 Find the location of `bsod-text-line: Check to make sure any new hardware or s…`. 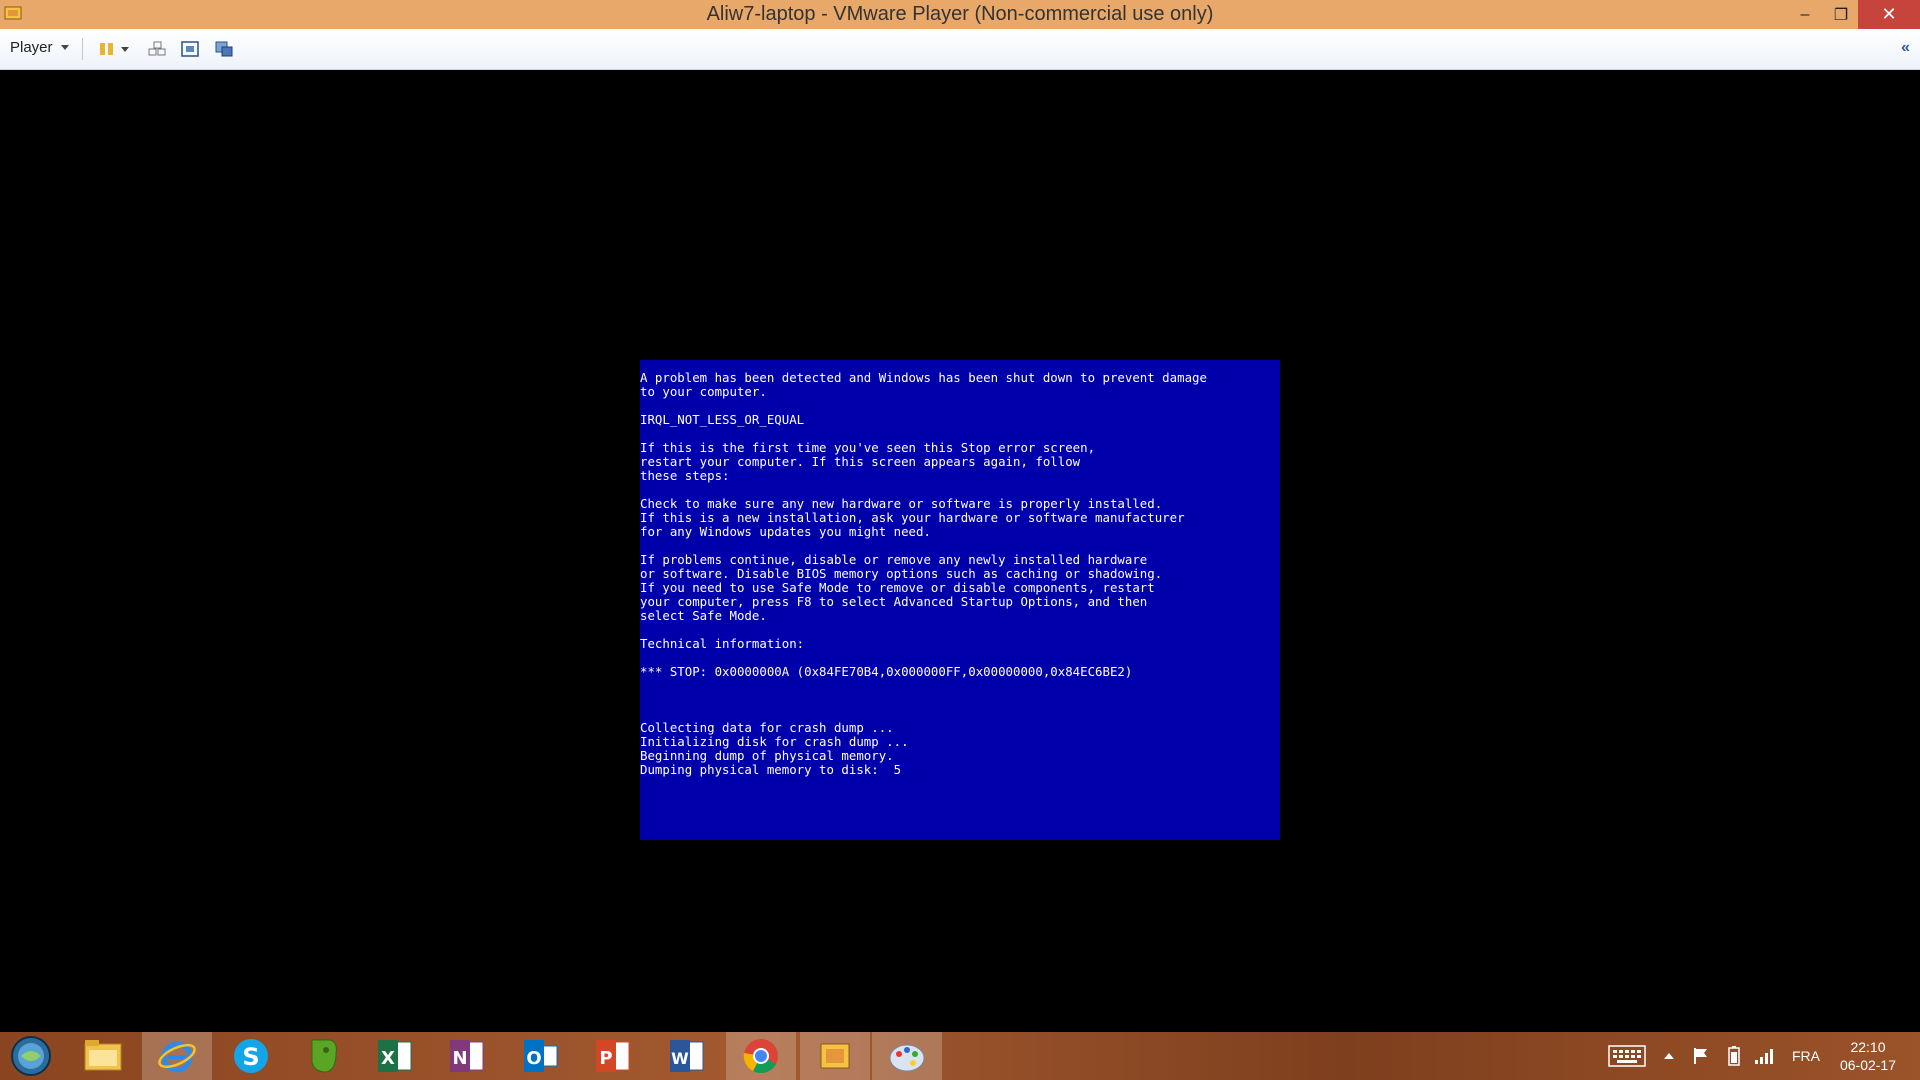

bsod-text-line: Check to make sure any new hardware or s… is located at coordinates (901, 503).